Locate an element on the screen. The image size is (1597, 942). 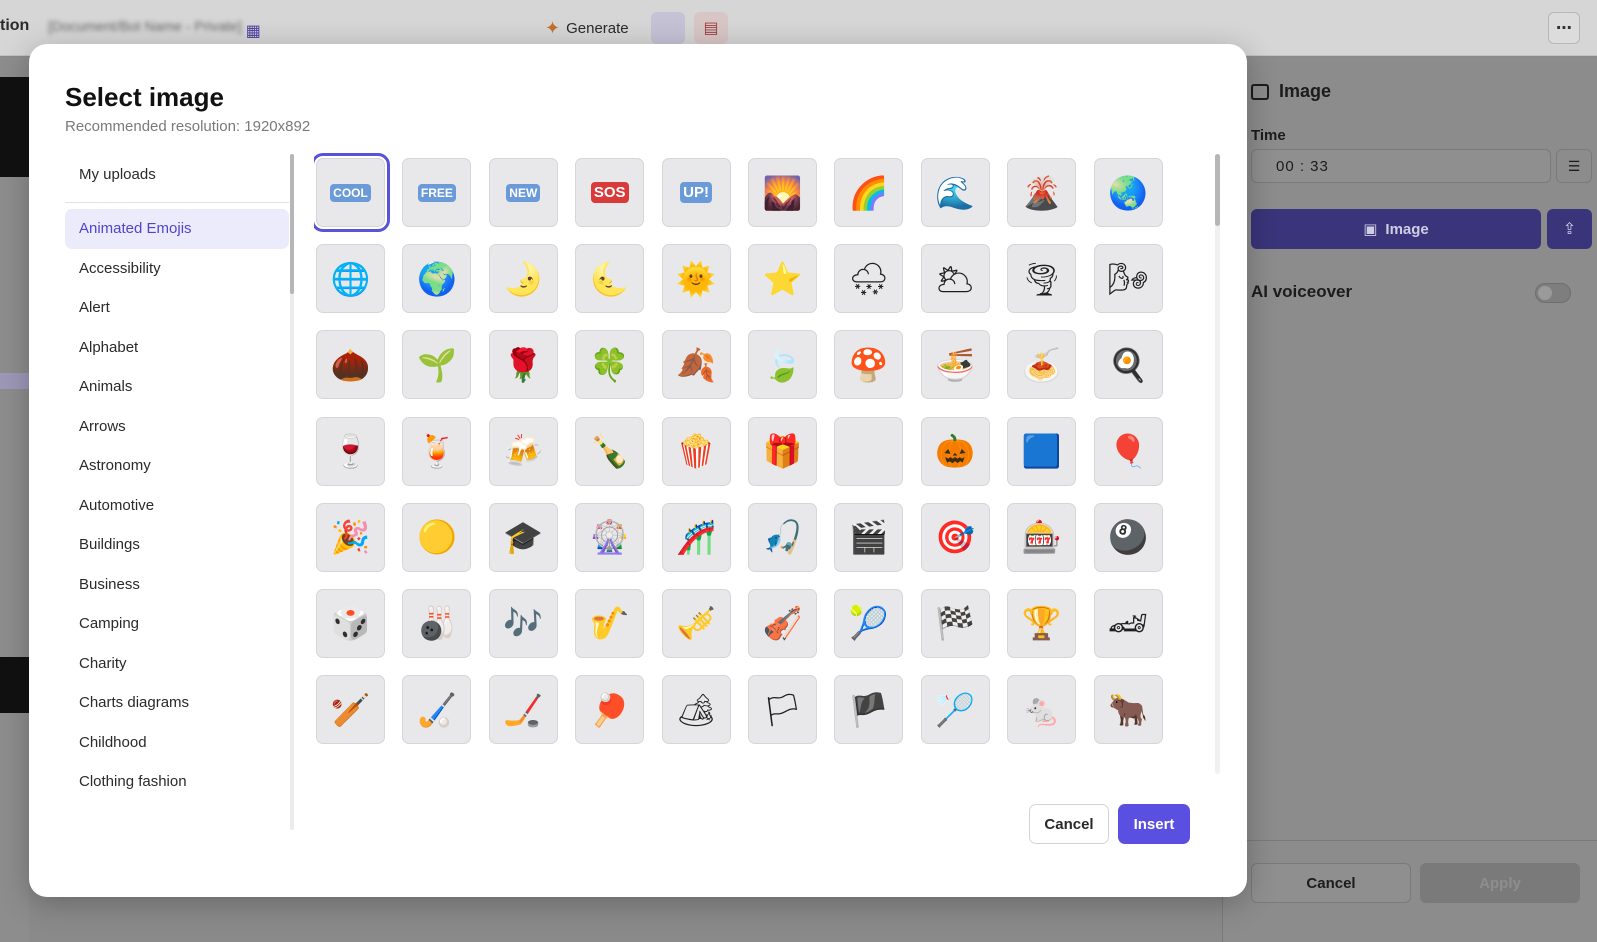
emoji-tile: COOL is located at coordinates (352, 192).